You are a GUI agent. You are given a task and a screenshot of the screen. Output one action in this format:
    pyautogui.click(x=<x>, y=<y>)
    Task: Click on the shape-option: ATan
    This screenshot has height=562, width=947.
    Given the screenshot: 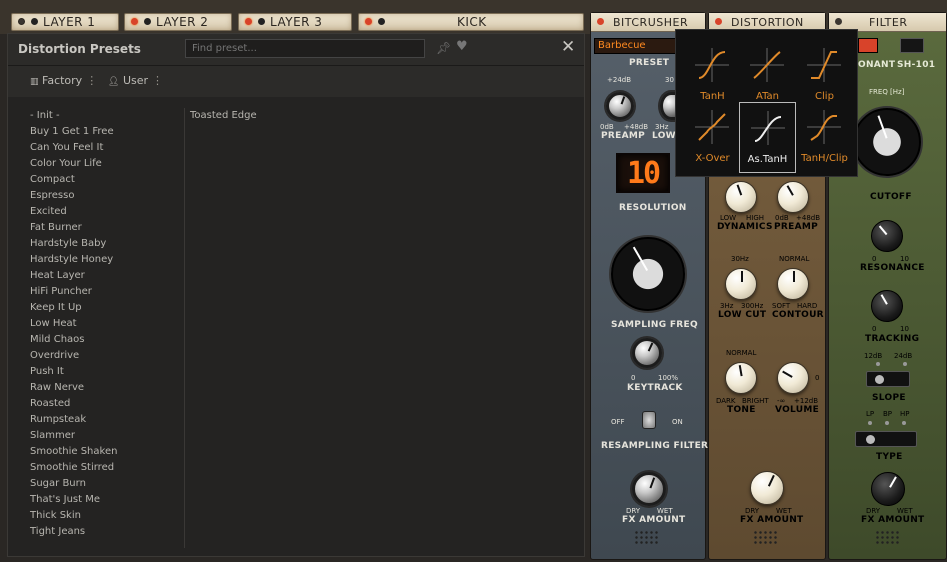 What is the action you would take?
    pyautogui.click(x=767, y=75)
    